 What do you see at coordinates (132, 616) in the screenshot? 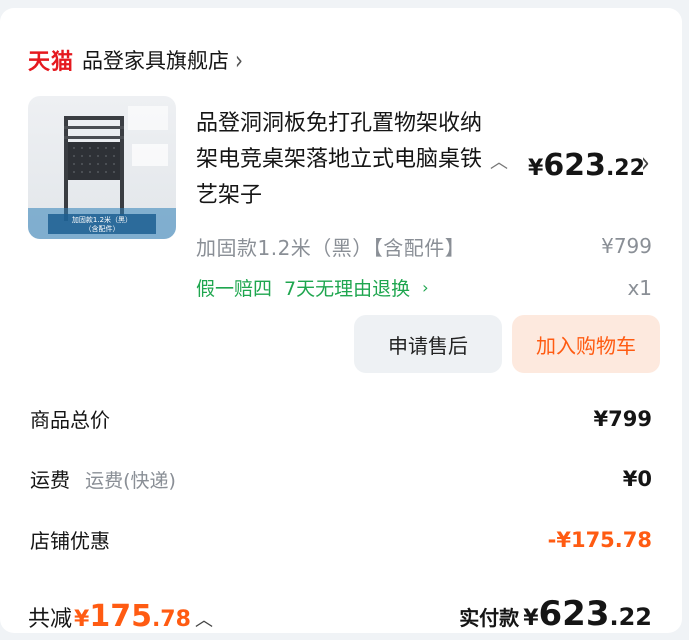
I see `saved-amount: ¥ 175 .78` at bounding box center [132, 616].